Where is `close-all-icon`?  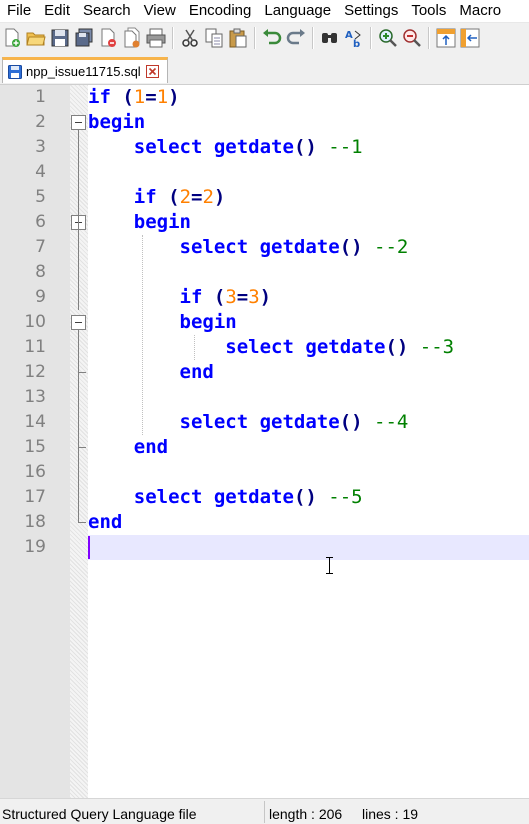 close-all-icon is located at coordinates (132, 38).